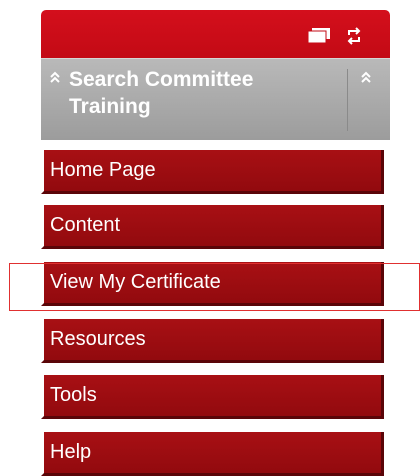  What do you see at coordinates (85, 225) in the screenshot?
I see `nav-item-label: Content` at bounding box center [85, 225].